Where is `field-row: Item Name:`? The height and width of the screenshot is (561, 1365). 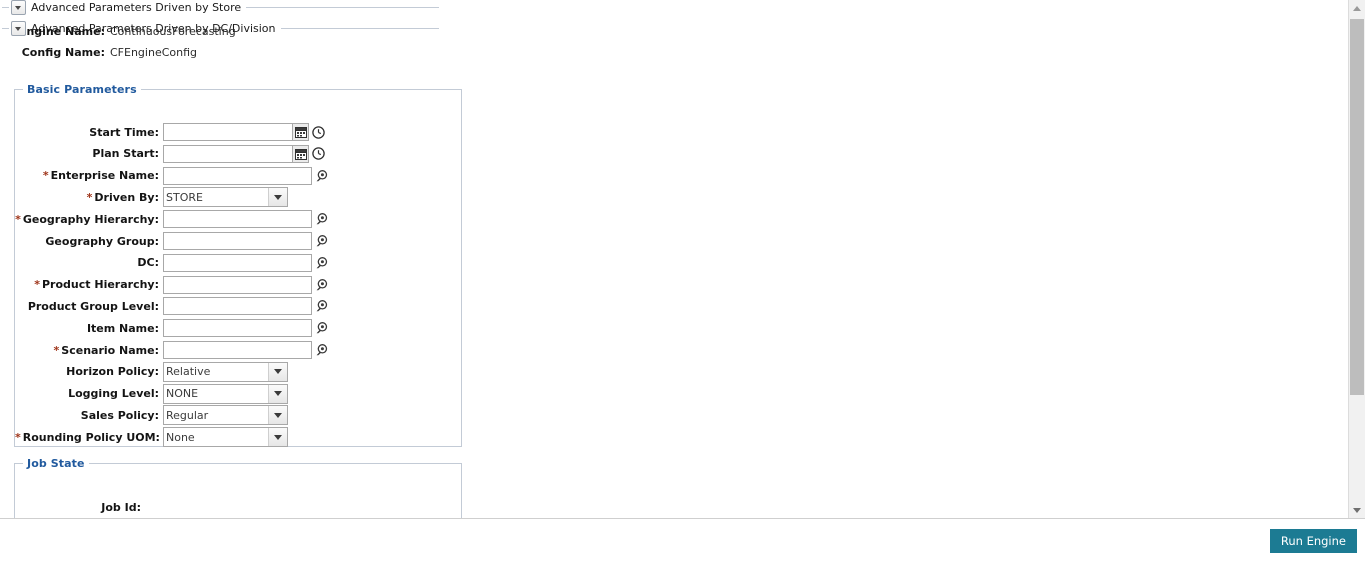
field-row: Item Name: is located at coordinates (172, 328).